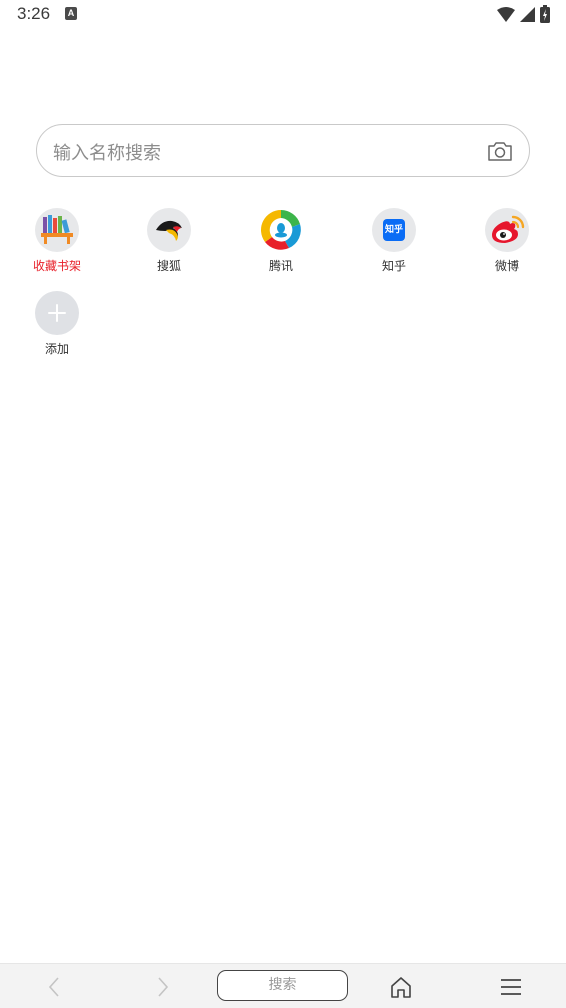  I want to click on chevron-left-icon, so click(53, 986).